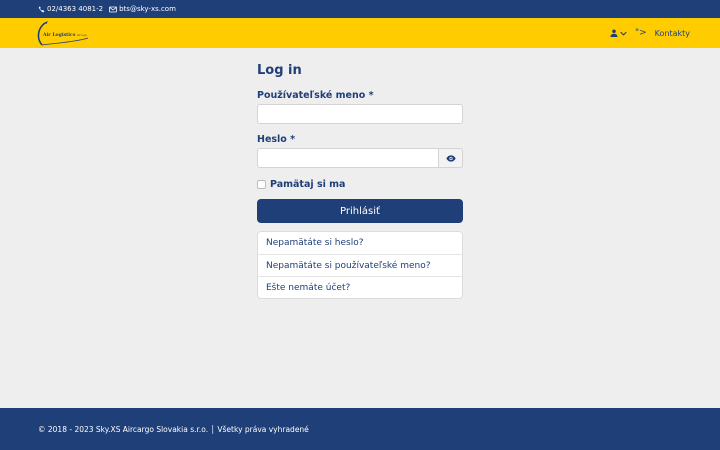  Describe the element at coordinates (41, 9) in the screenshot. I see `phone-icon` at that location.